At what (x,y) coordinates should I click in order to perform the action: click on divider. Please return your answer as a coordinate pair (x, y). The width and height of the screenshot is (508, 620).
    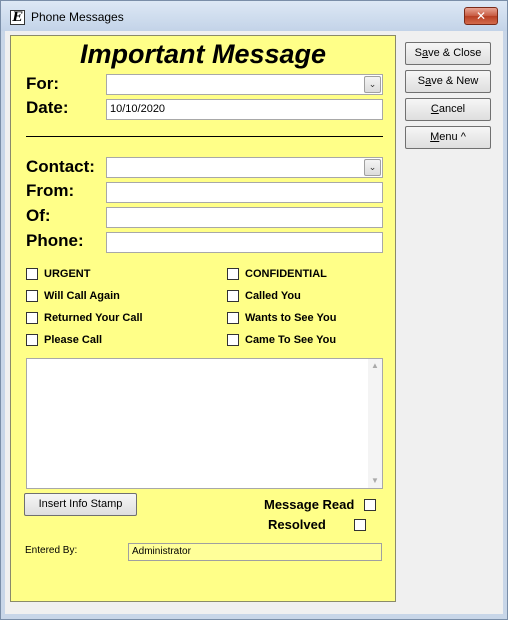
    Looking at the image, I should click on (204, 136).